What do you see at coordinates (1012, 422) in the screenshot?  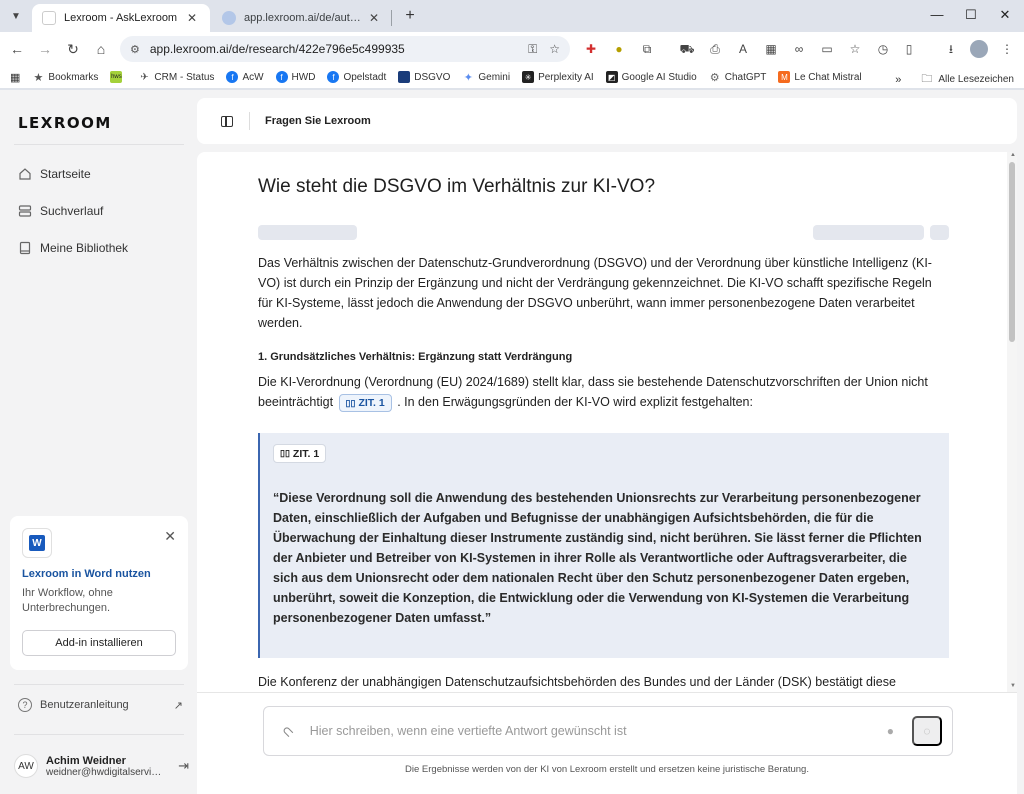 I see `scrollbar: ▲ ▼` at bounding box center [1012, 422].